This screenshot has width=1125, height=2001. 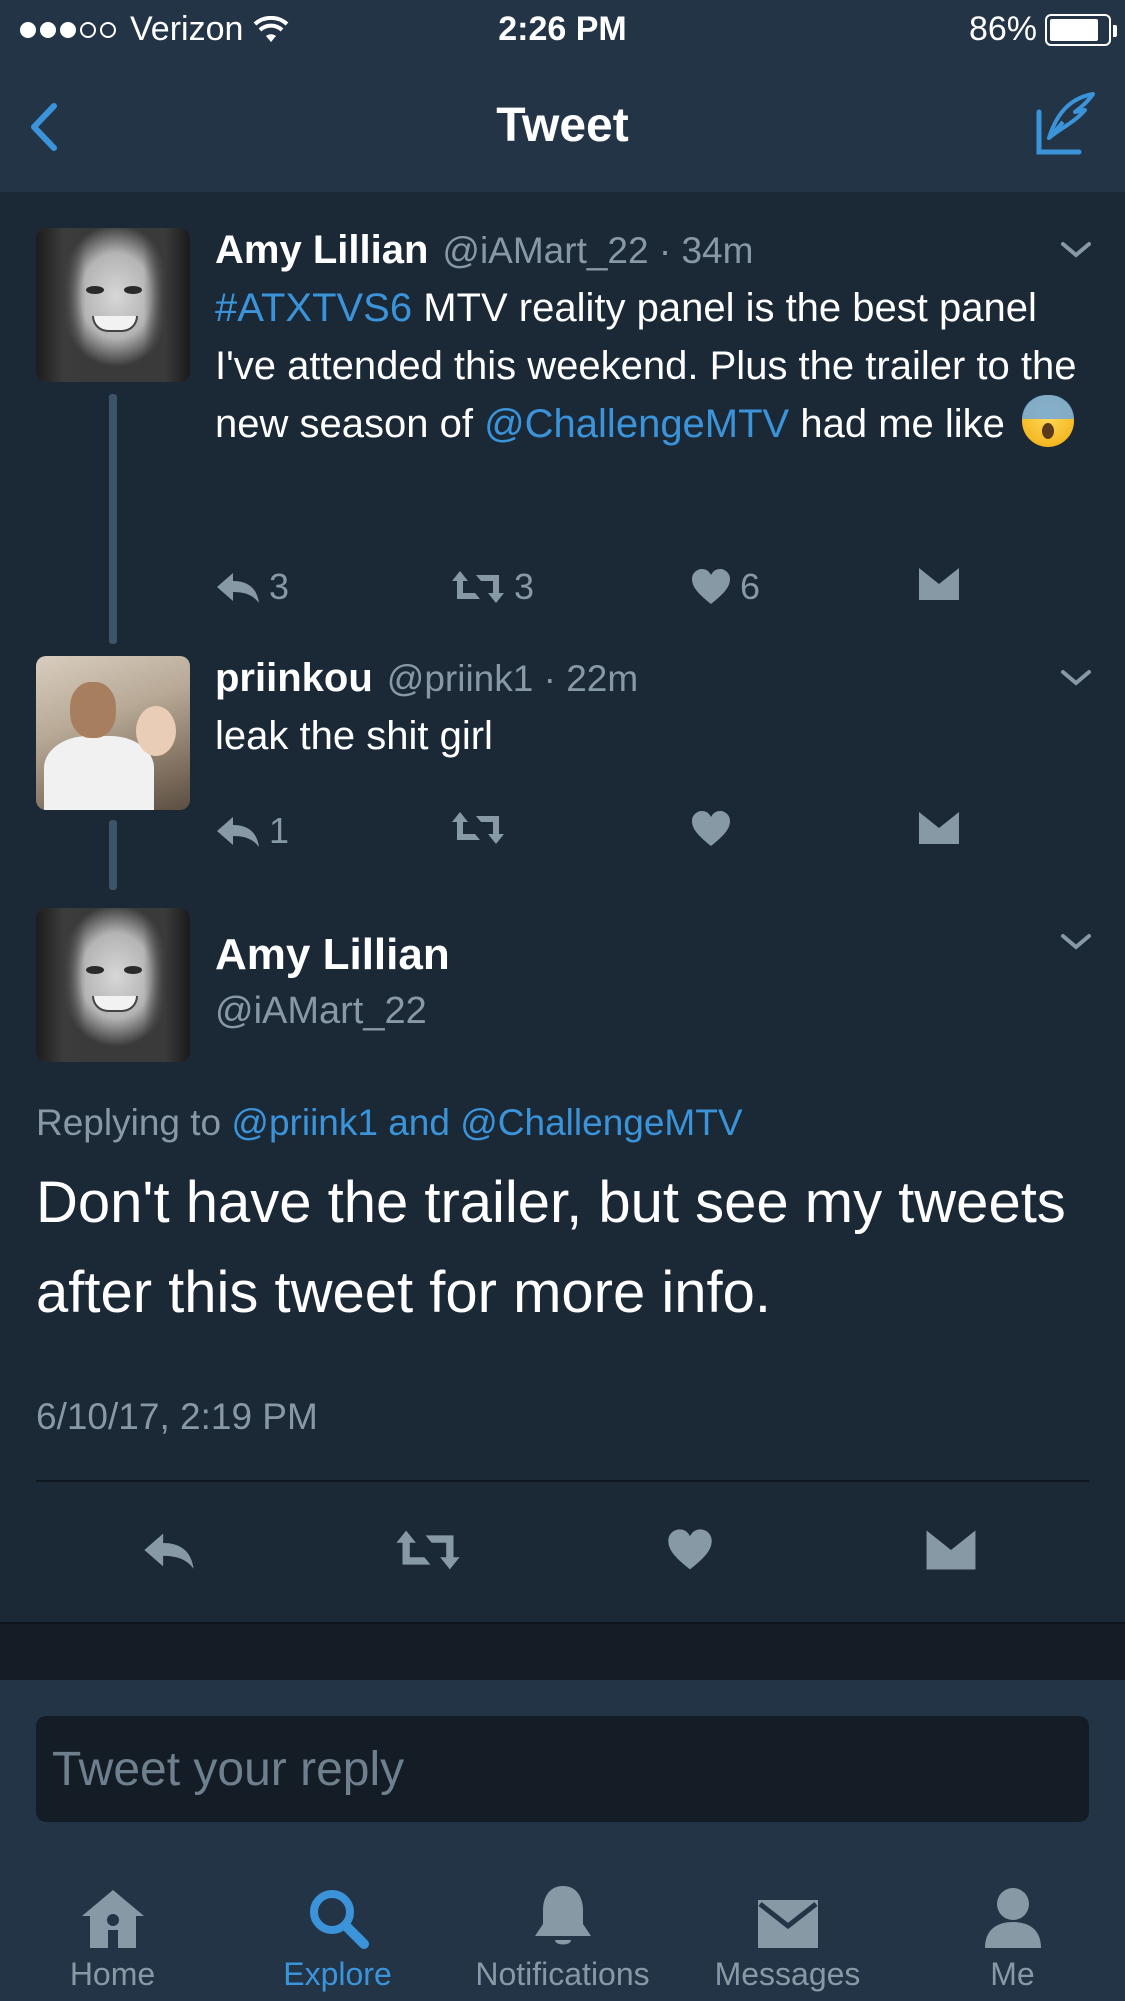 I want to click on home-icon, so click(x=112, y=1919).